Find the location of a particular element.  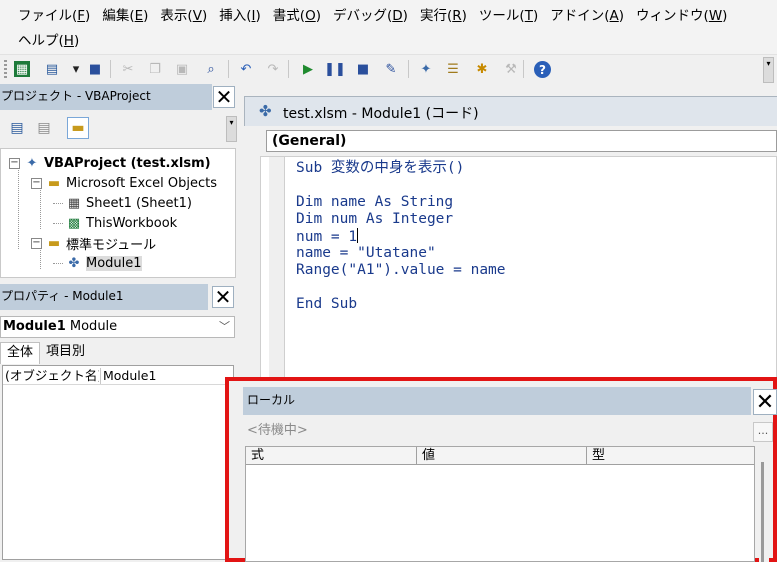

view-object-icon: ▤ is located at coordinates (44, 128).